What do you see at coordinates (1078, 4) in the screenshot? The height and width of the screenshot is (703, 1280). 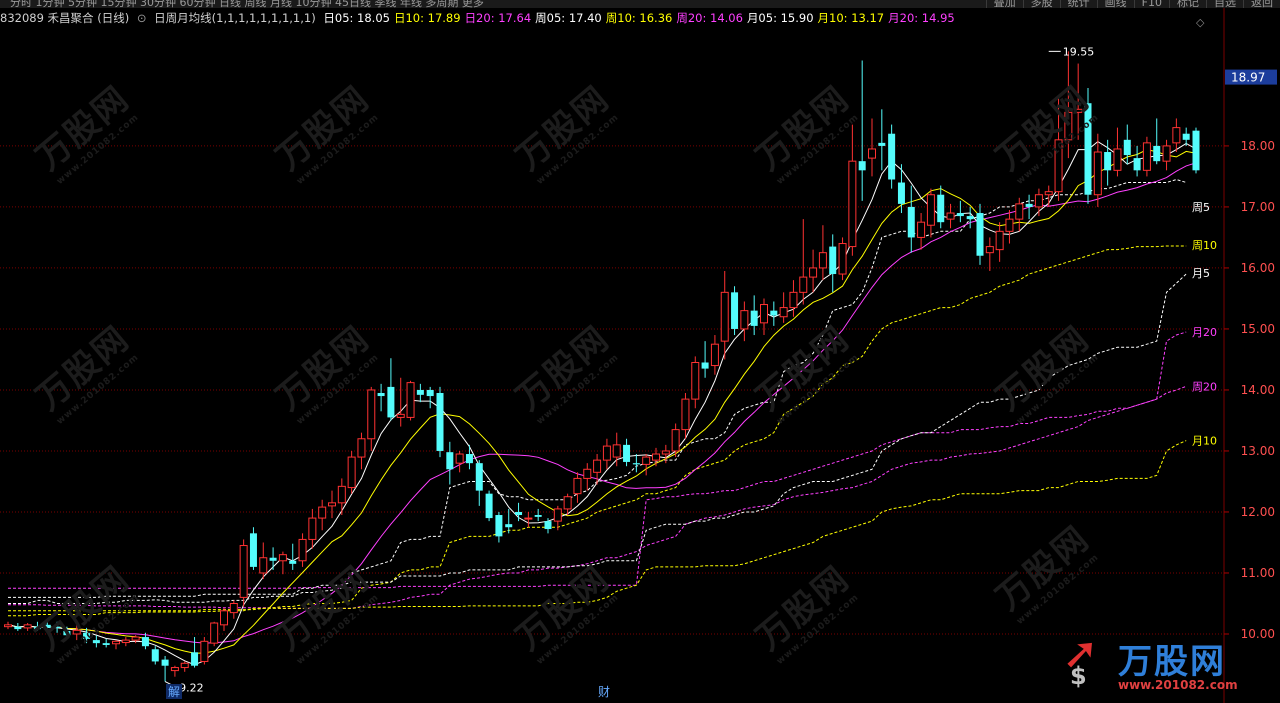 I see `toolbar-button: 统计` at bounding box center [1078, 4].